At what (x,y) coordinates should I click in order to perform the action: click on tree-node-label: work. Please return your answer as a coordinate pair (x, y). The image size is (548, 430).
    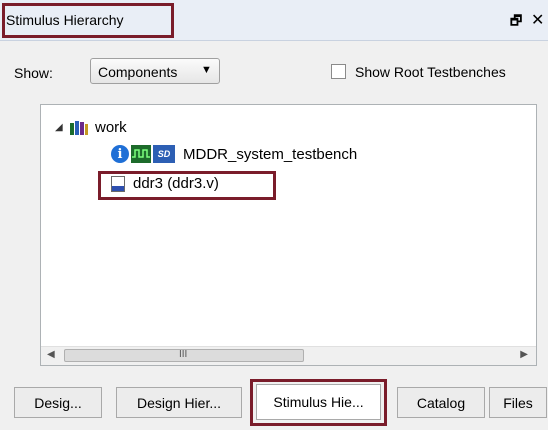
    Looking at the image, I should click on (111, 127).